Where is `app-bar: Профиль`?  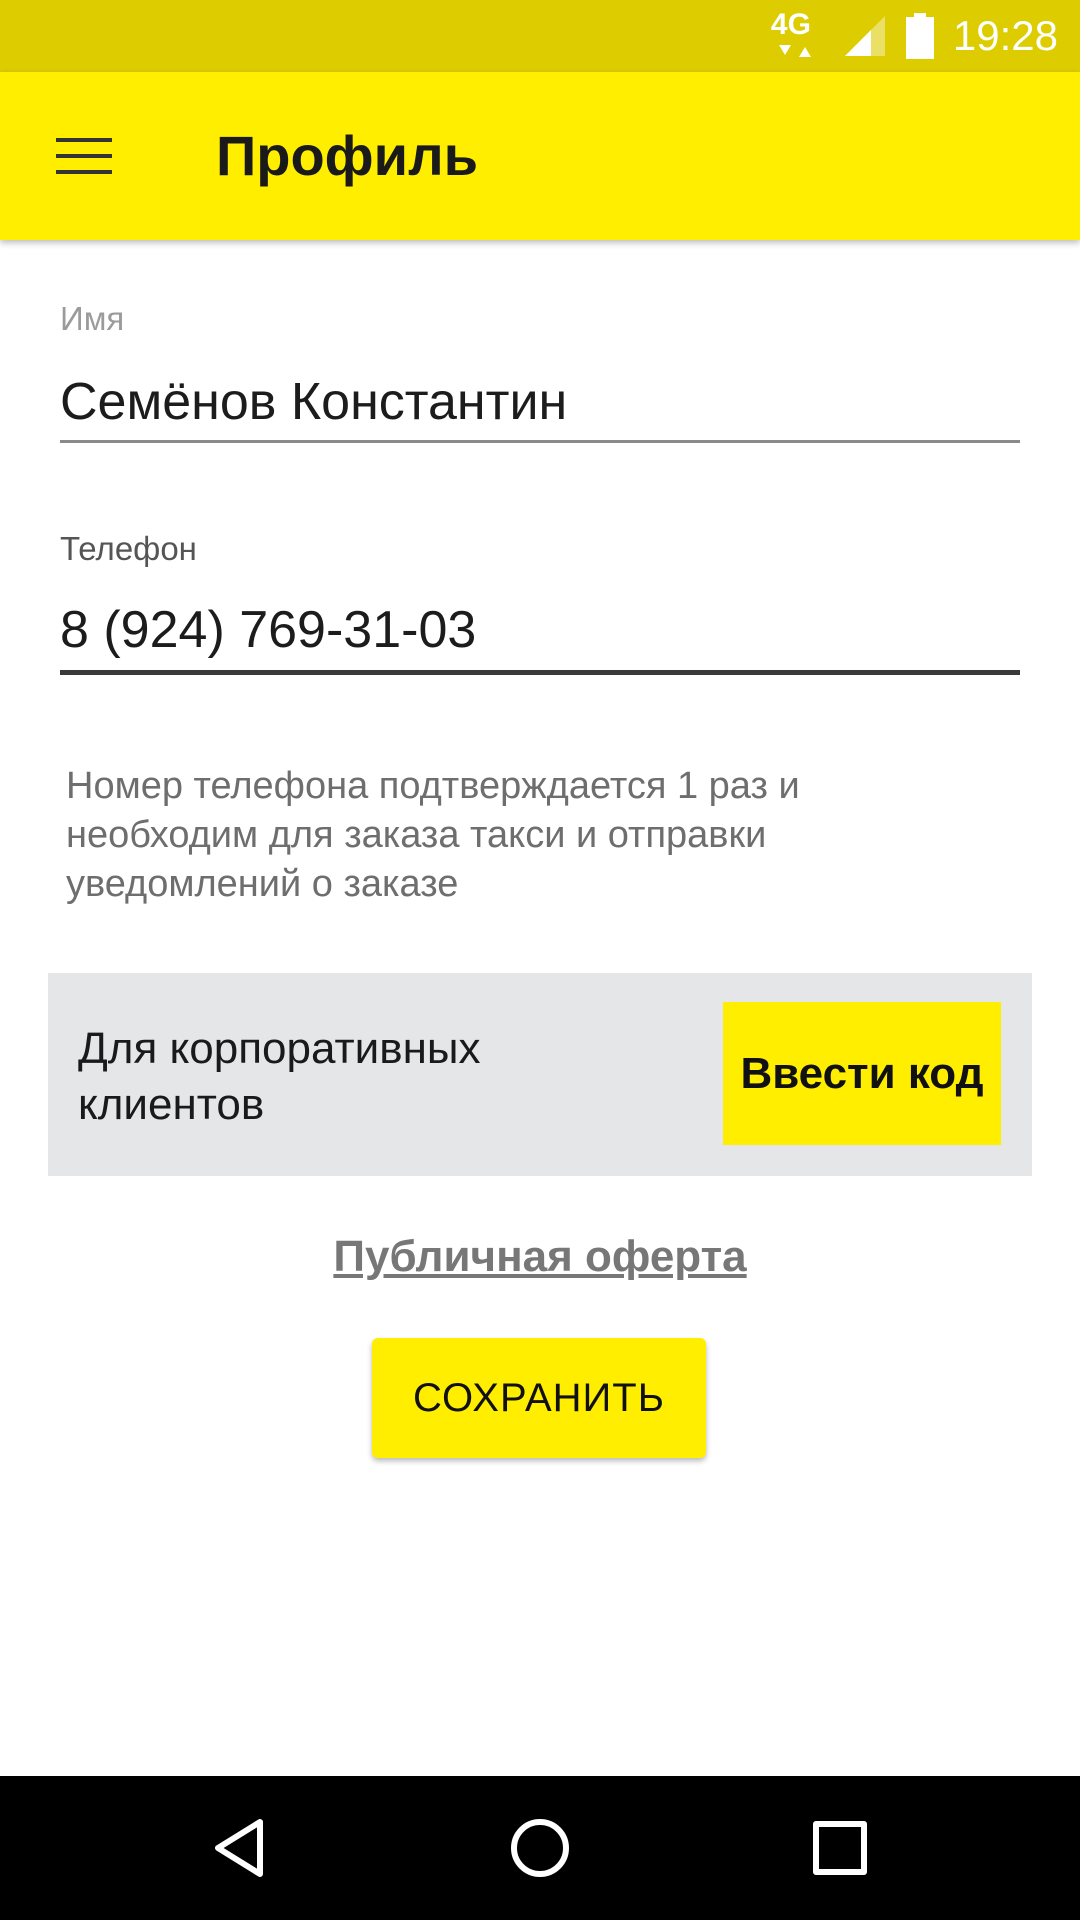
app-bar: Профиль is located at coordinates (540, 156).